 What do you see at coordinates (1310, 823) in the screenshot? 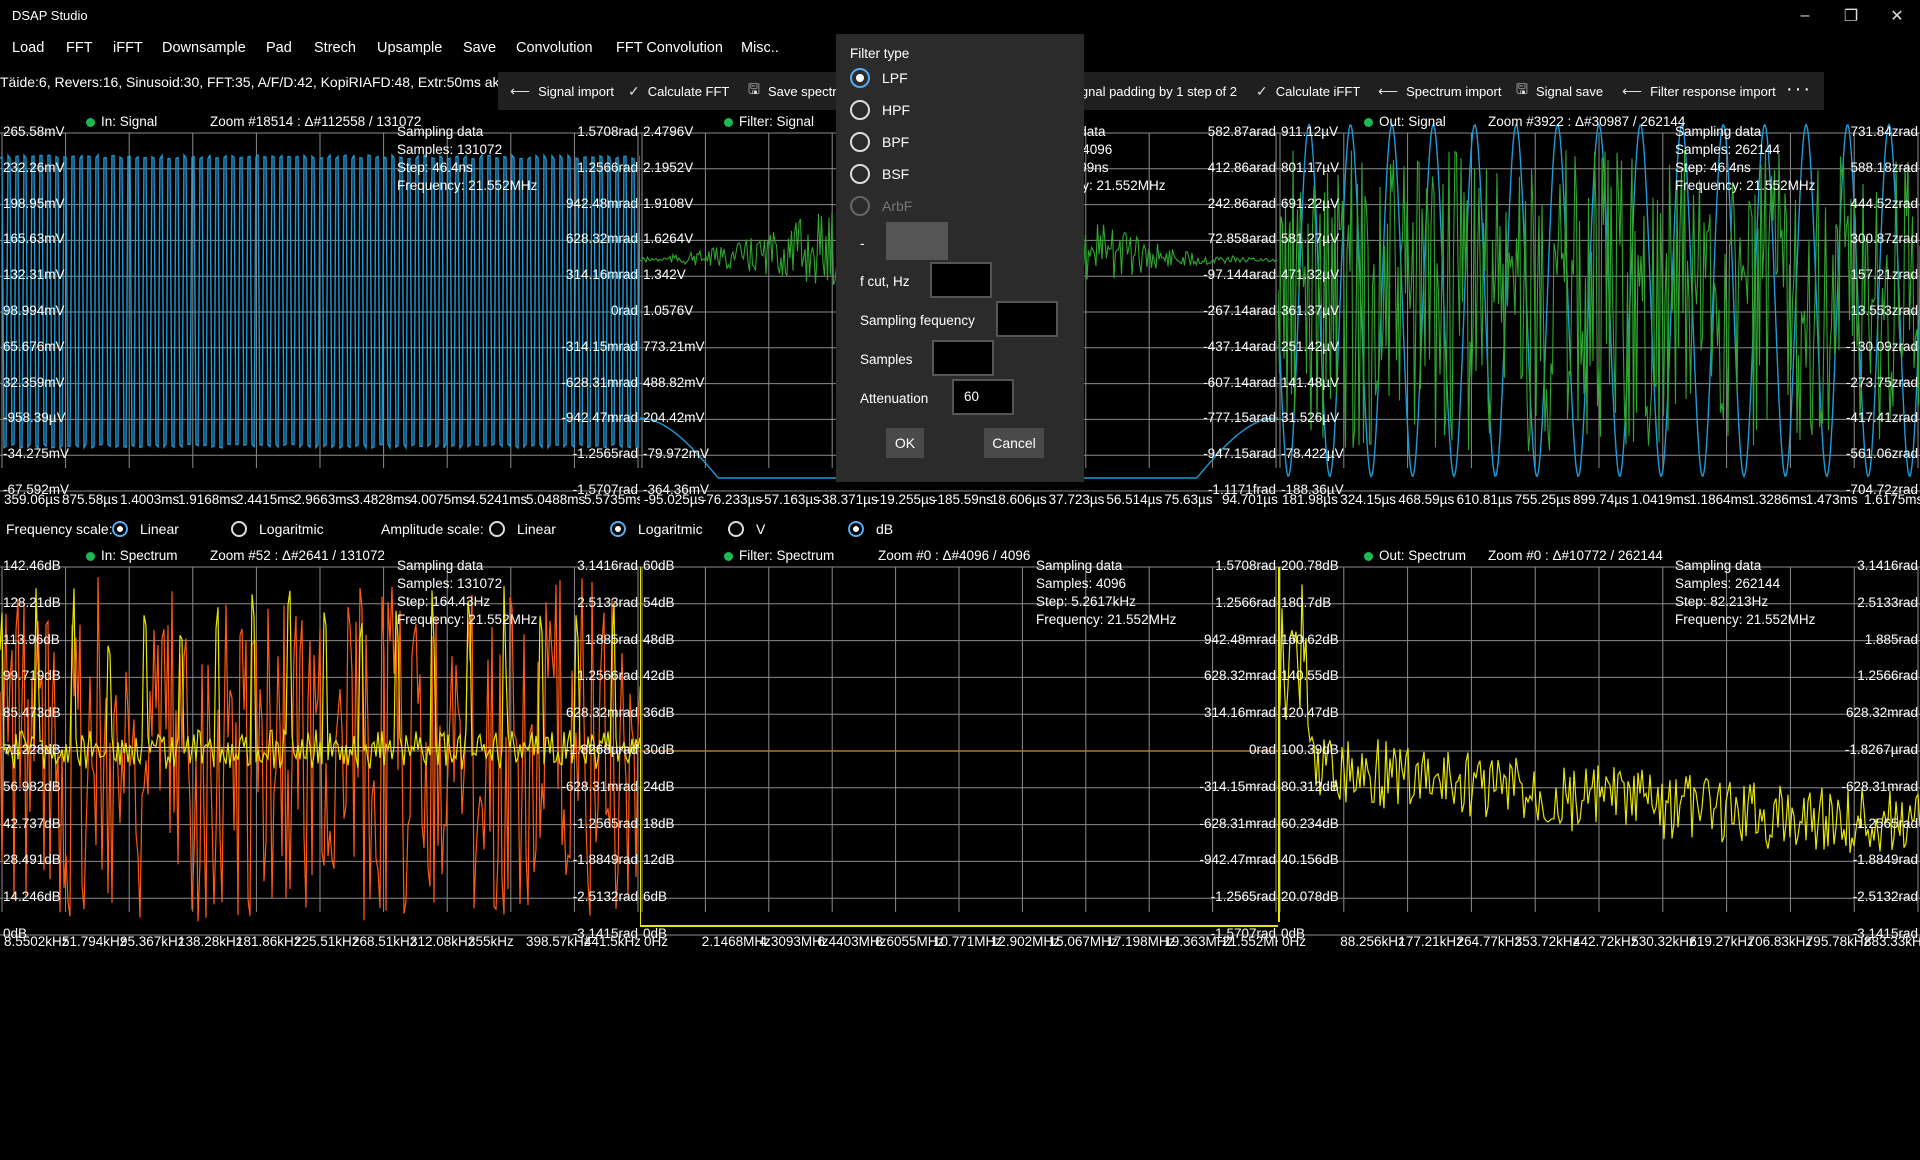
I see `y-tick-label-left: 60.234dB` at bounding box center [1310, 823].